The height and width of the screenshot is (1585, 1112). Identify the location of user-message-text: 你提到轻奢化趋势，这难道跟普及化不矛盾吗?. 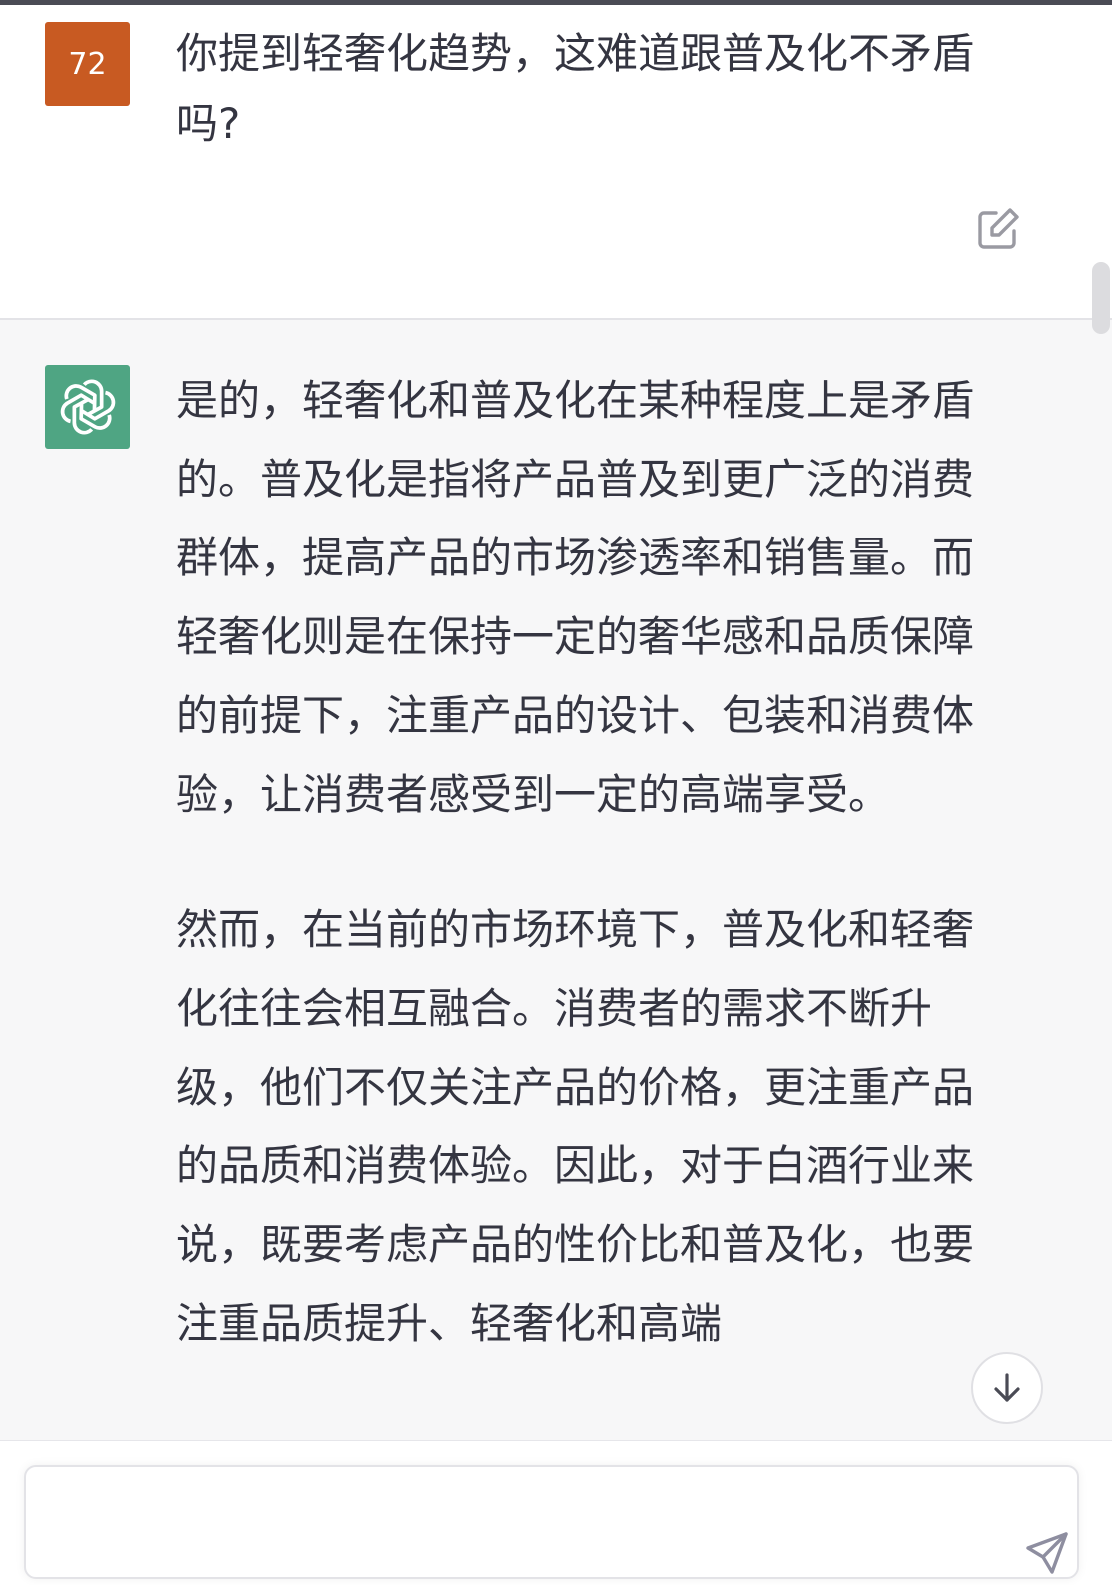
(575, 88).